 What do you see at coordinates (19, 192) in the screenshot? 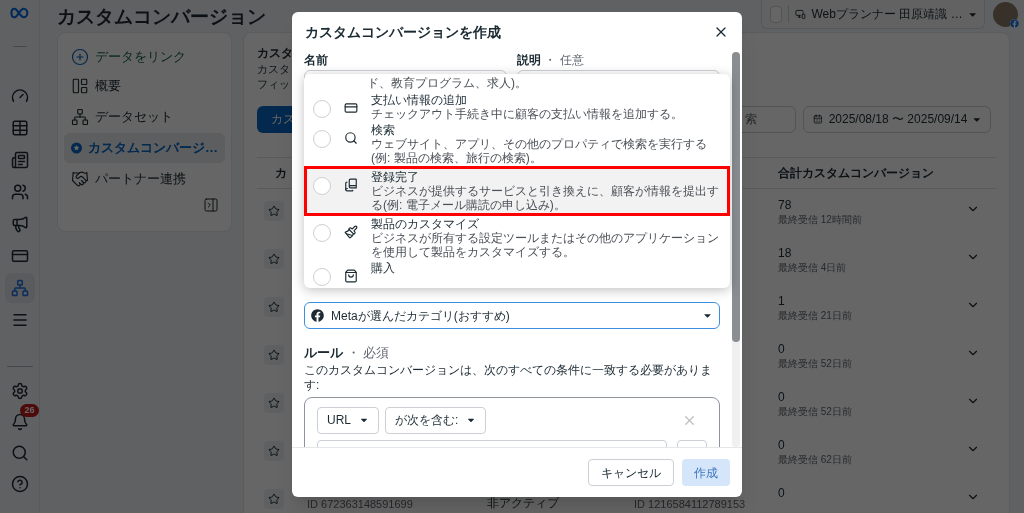
I see `people-icon` at bounding box center [19, 192].